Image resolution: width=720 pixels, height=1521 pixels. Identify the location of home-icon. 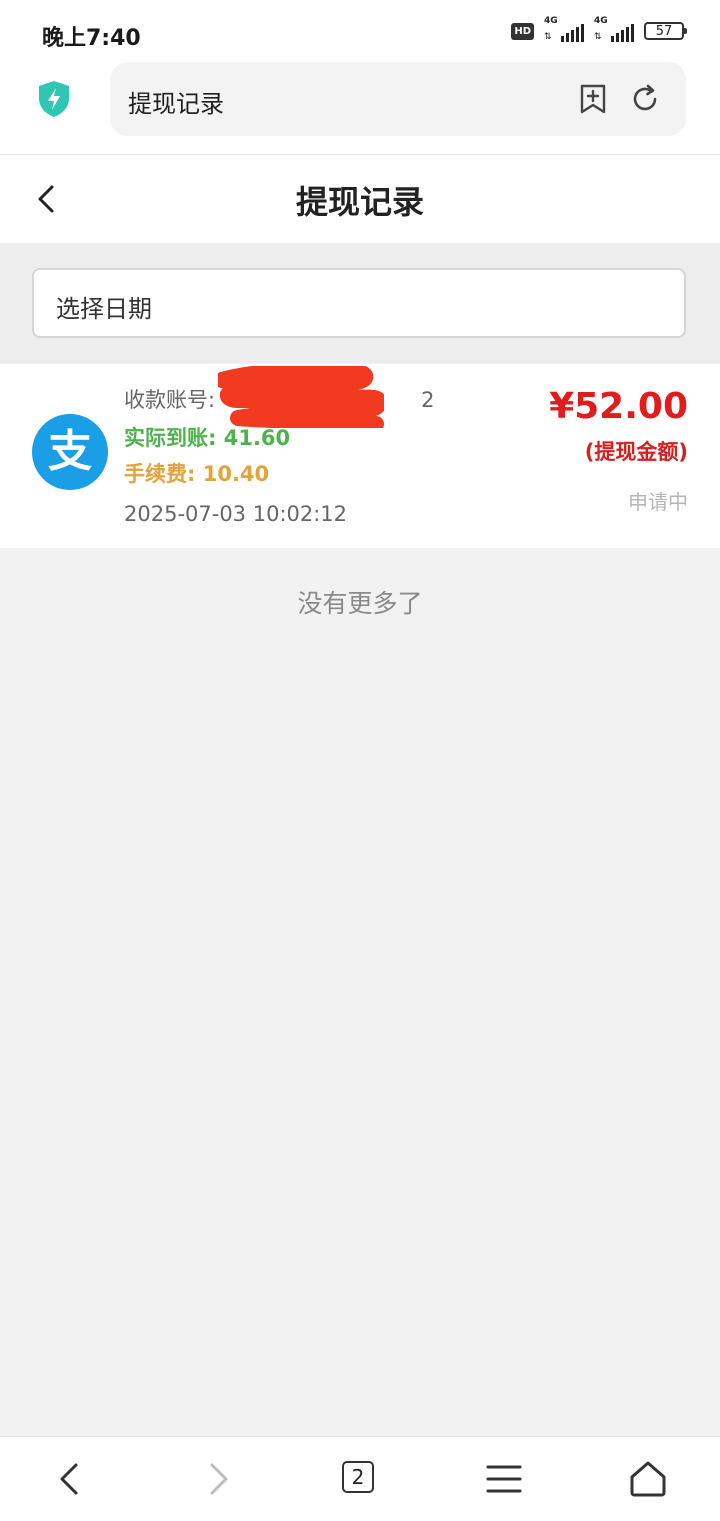
(648, 1479).